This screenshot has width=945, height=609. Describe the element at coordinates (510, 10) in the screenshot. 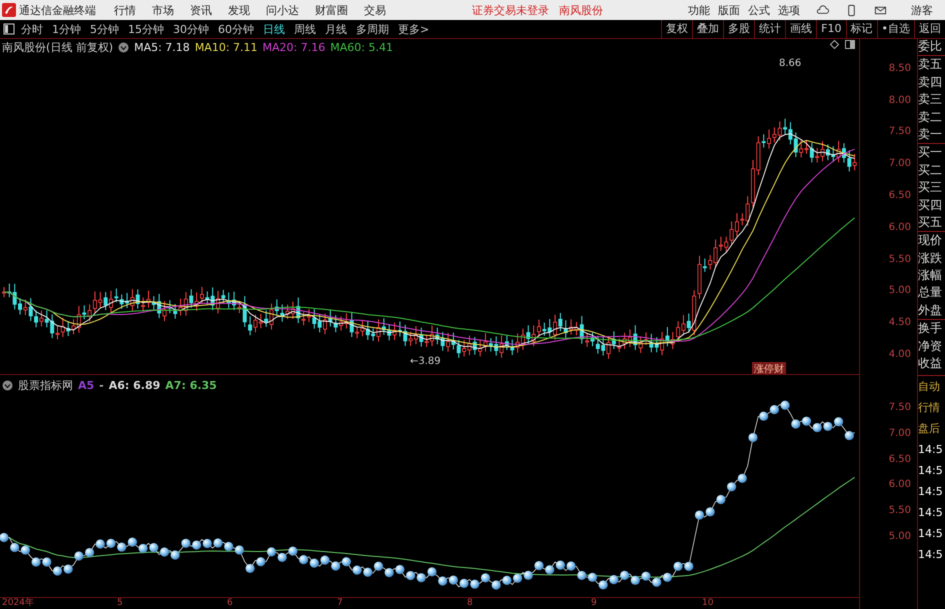

I see `login-status: 证券交易未登录` at that location.